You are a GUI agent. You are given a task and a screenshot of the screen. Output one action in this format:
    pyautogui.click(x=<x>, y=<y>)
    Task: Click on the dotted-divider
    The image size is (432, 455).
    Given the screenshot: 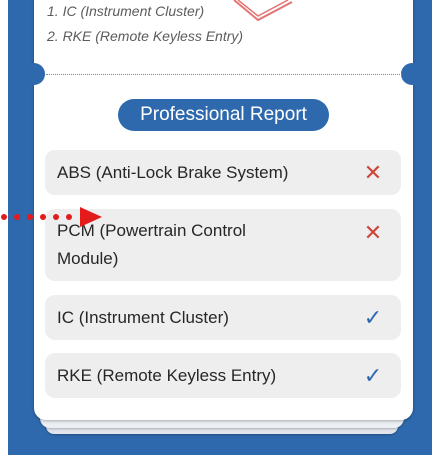 What is the action you would take?
    pyautogui.click(x=224, y=74)
    